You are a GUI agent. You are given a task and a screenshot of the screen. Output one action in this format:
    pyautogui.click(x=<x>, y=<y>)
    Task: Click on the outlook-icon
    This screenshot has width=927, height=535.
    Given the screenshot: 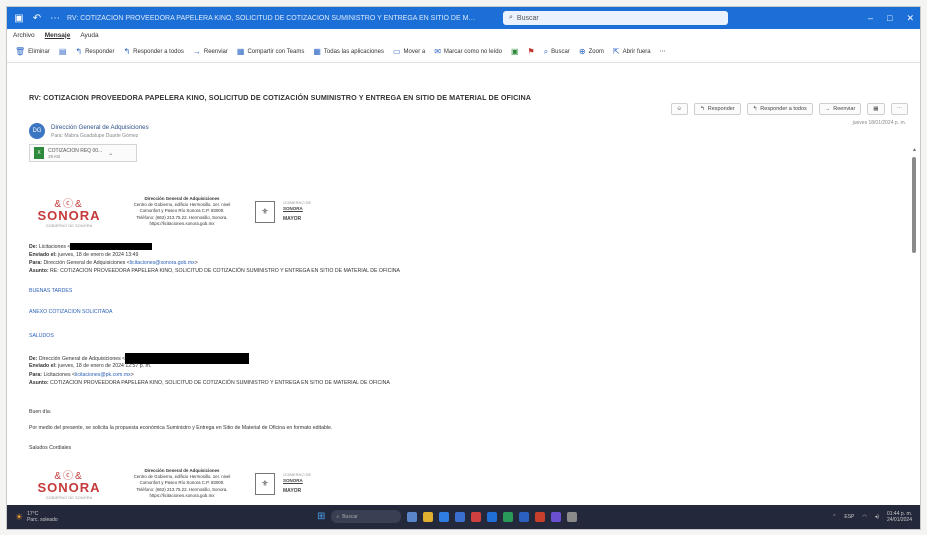 What is the action you would take?
    pyautogui.click(x=492, y=516)
    